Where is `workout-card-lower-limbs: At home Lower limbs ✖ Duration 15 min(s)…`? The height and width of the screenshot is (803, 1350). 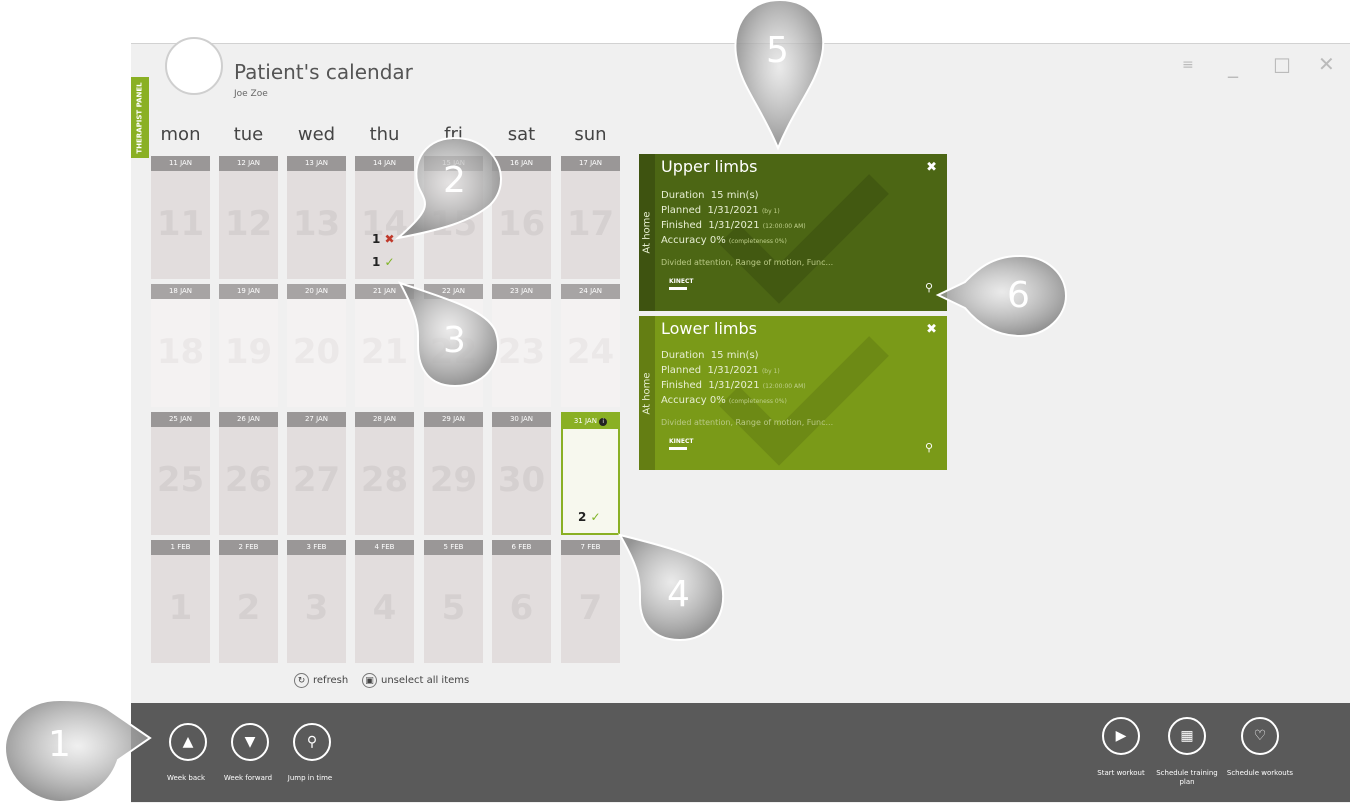 workout-card-lower-limbs: At home Lower limbs ✖ Duration 15 min(s)… is located at coordinates (793, 393).